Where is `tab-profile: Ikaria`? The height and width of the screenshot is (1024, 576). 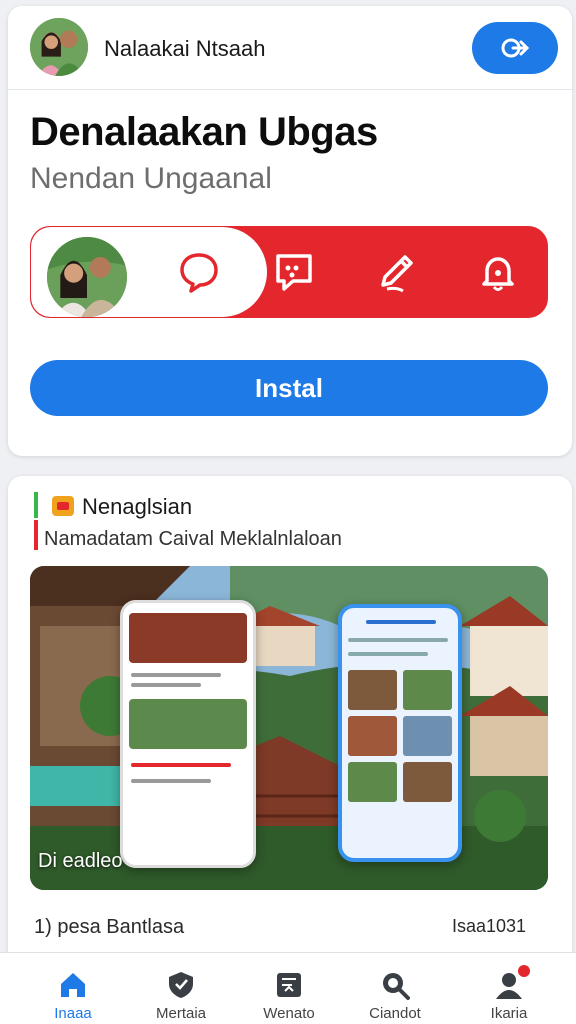 tab-profile: Ikaria is located at coordinates (509, 991).